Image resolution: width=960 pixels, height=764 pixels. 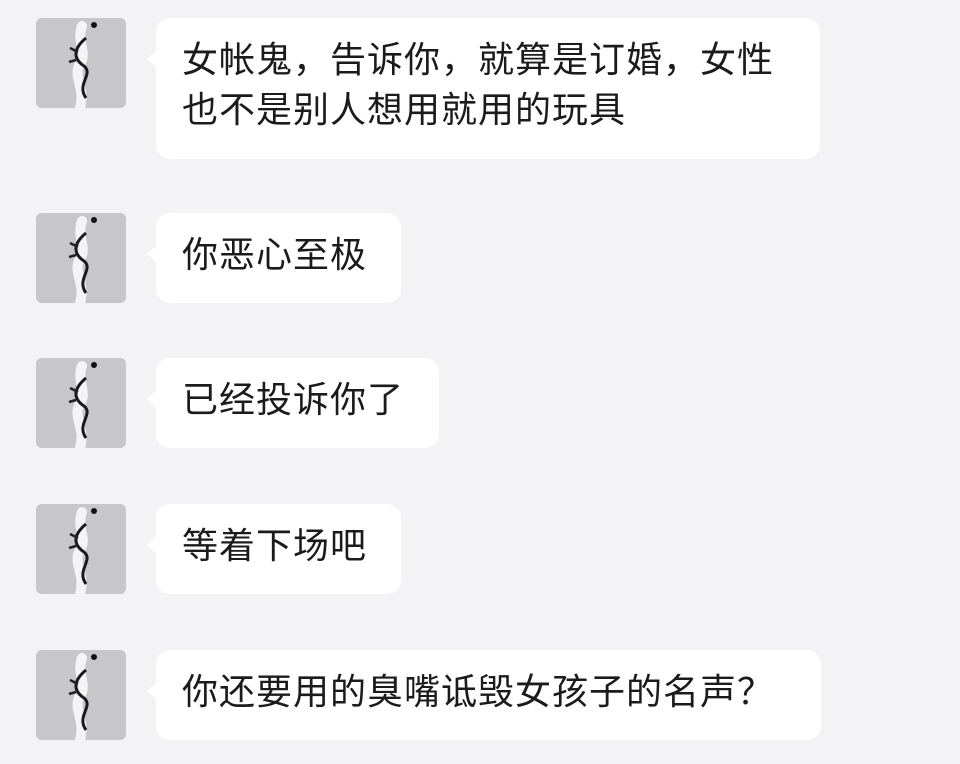 What do you see at coordinates (274, 258) in the screenshot?
I see `message-bubble: 你恶心至极` at bounding box center [274, 258].